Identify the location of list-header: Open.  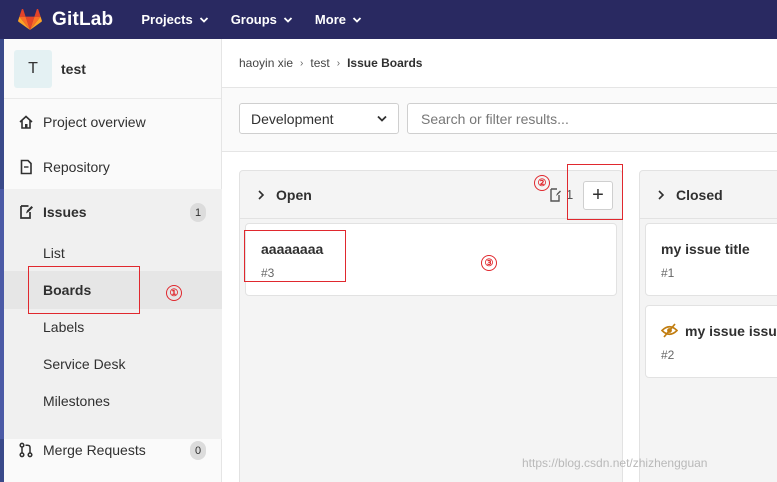
(431, 195).